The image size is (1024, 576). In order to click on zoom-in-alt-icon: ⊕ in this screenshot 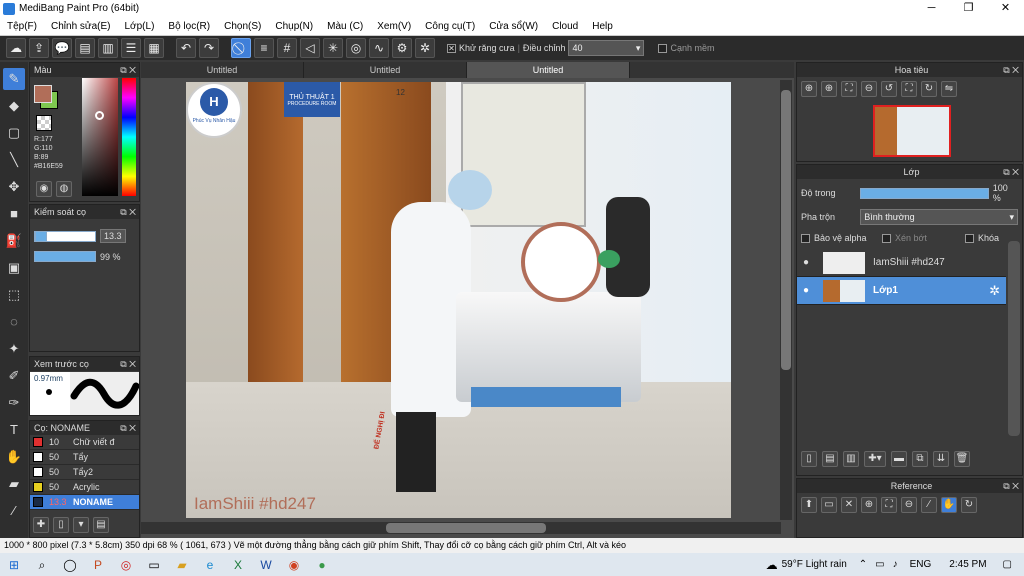, I will do `click(829, 89)`.